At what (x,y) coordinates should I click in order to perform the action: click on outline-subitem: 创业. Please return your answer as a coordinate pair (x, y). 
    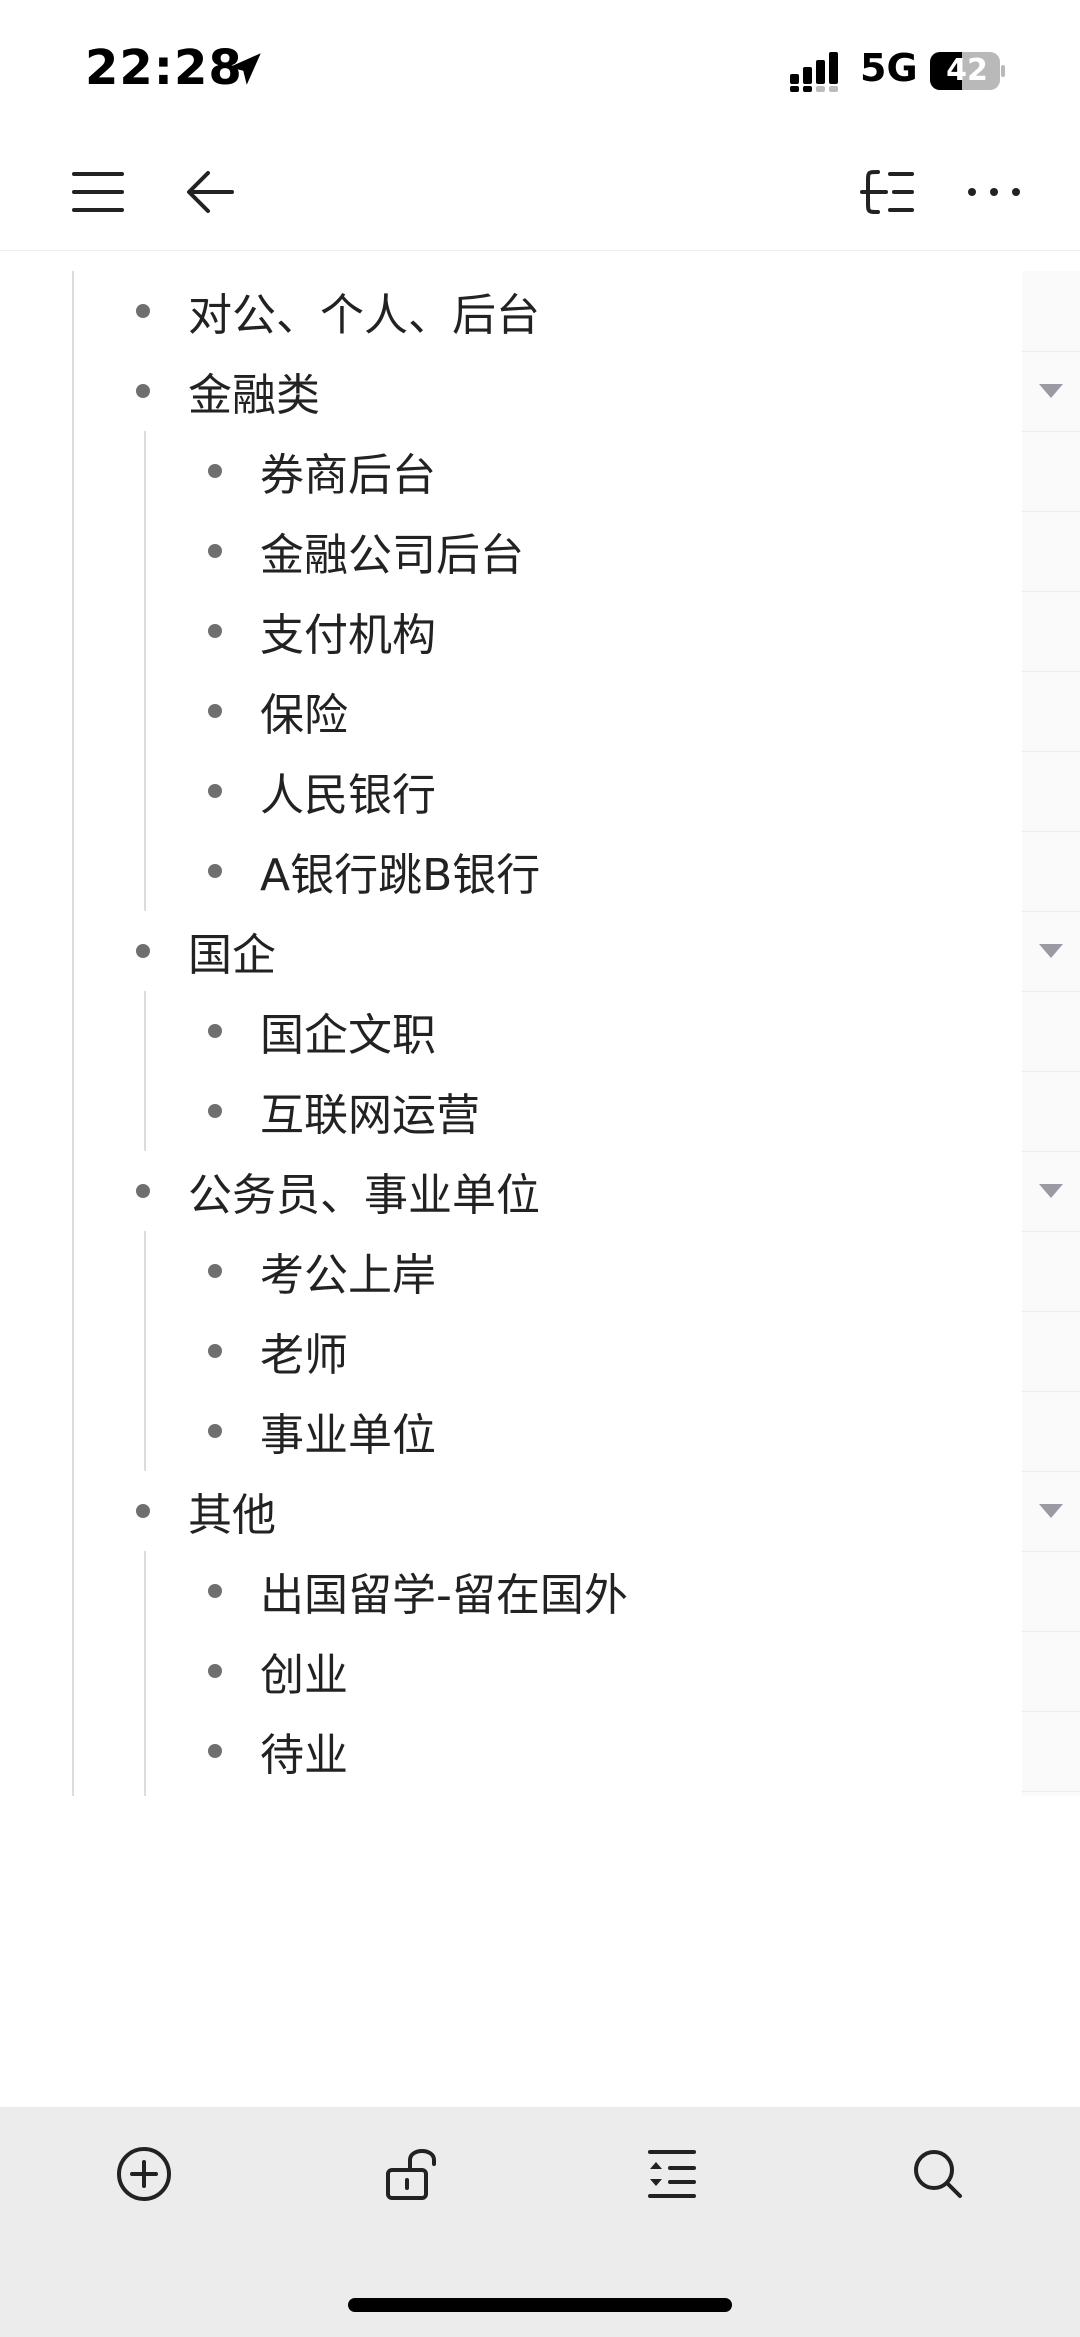
    Looking at the image, I should click on (278, 1671).